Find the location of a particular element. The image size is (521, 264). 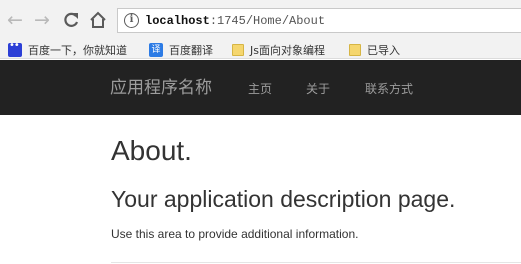

page-title: About. is located at coordinates (151, 150).